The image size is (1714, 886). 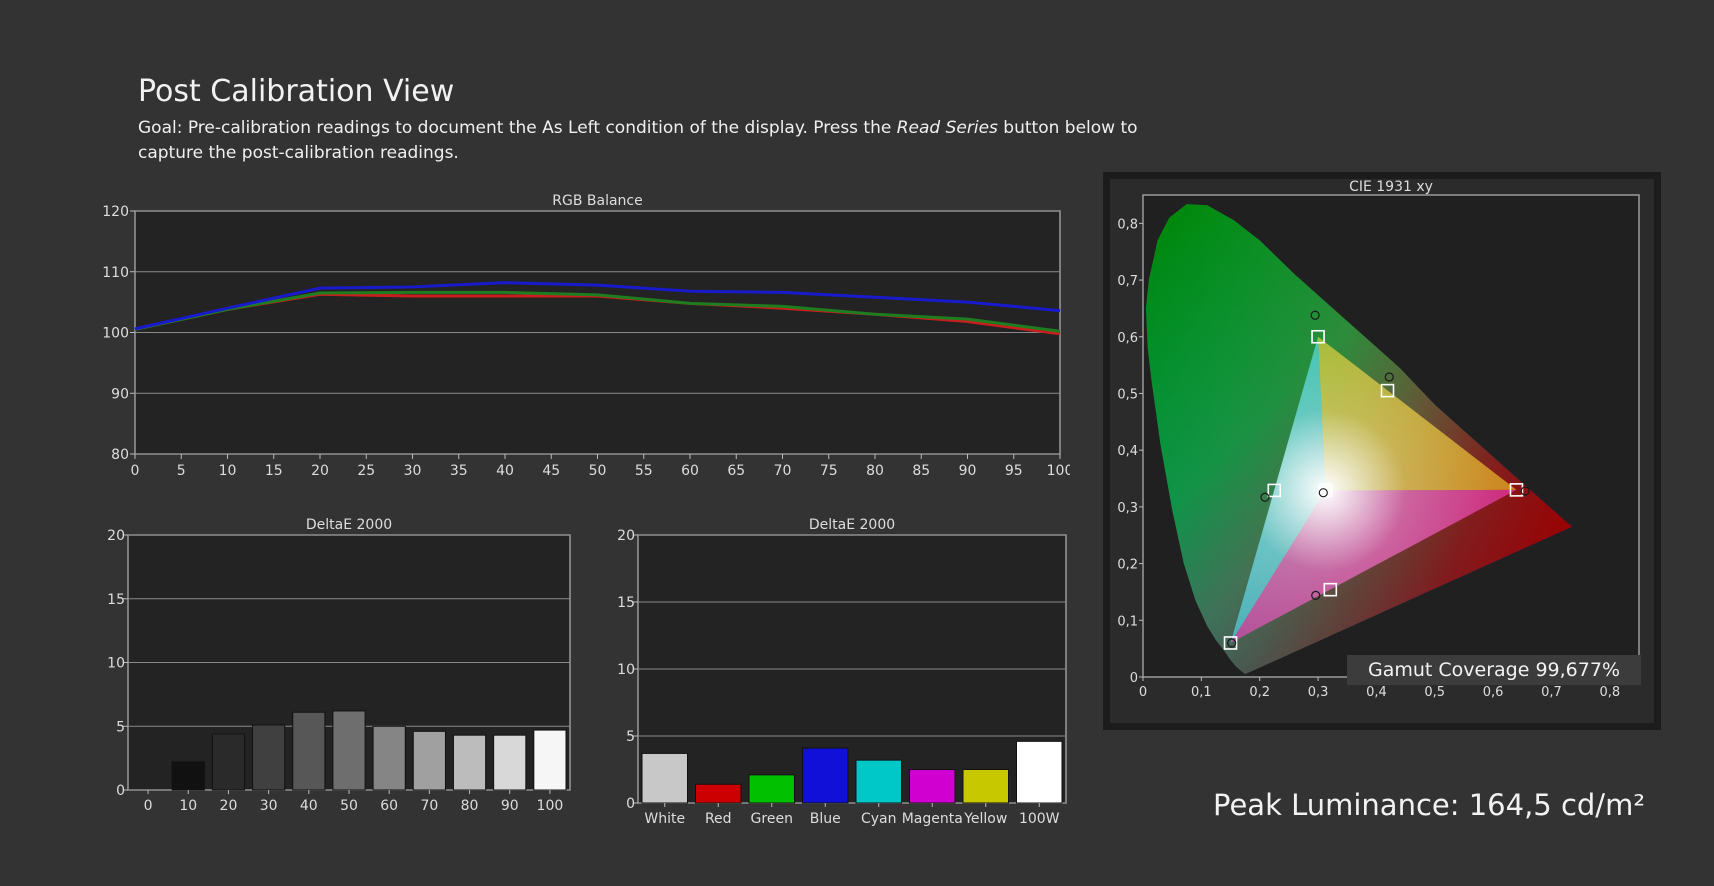 What do you see at coordinates (1434, 692) in the screenshot?
I see `x-tick-label: 0,5` at bounding box center [1434, 692].